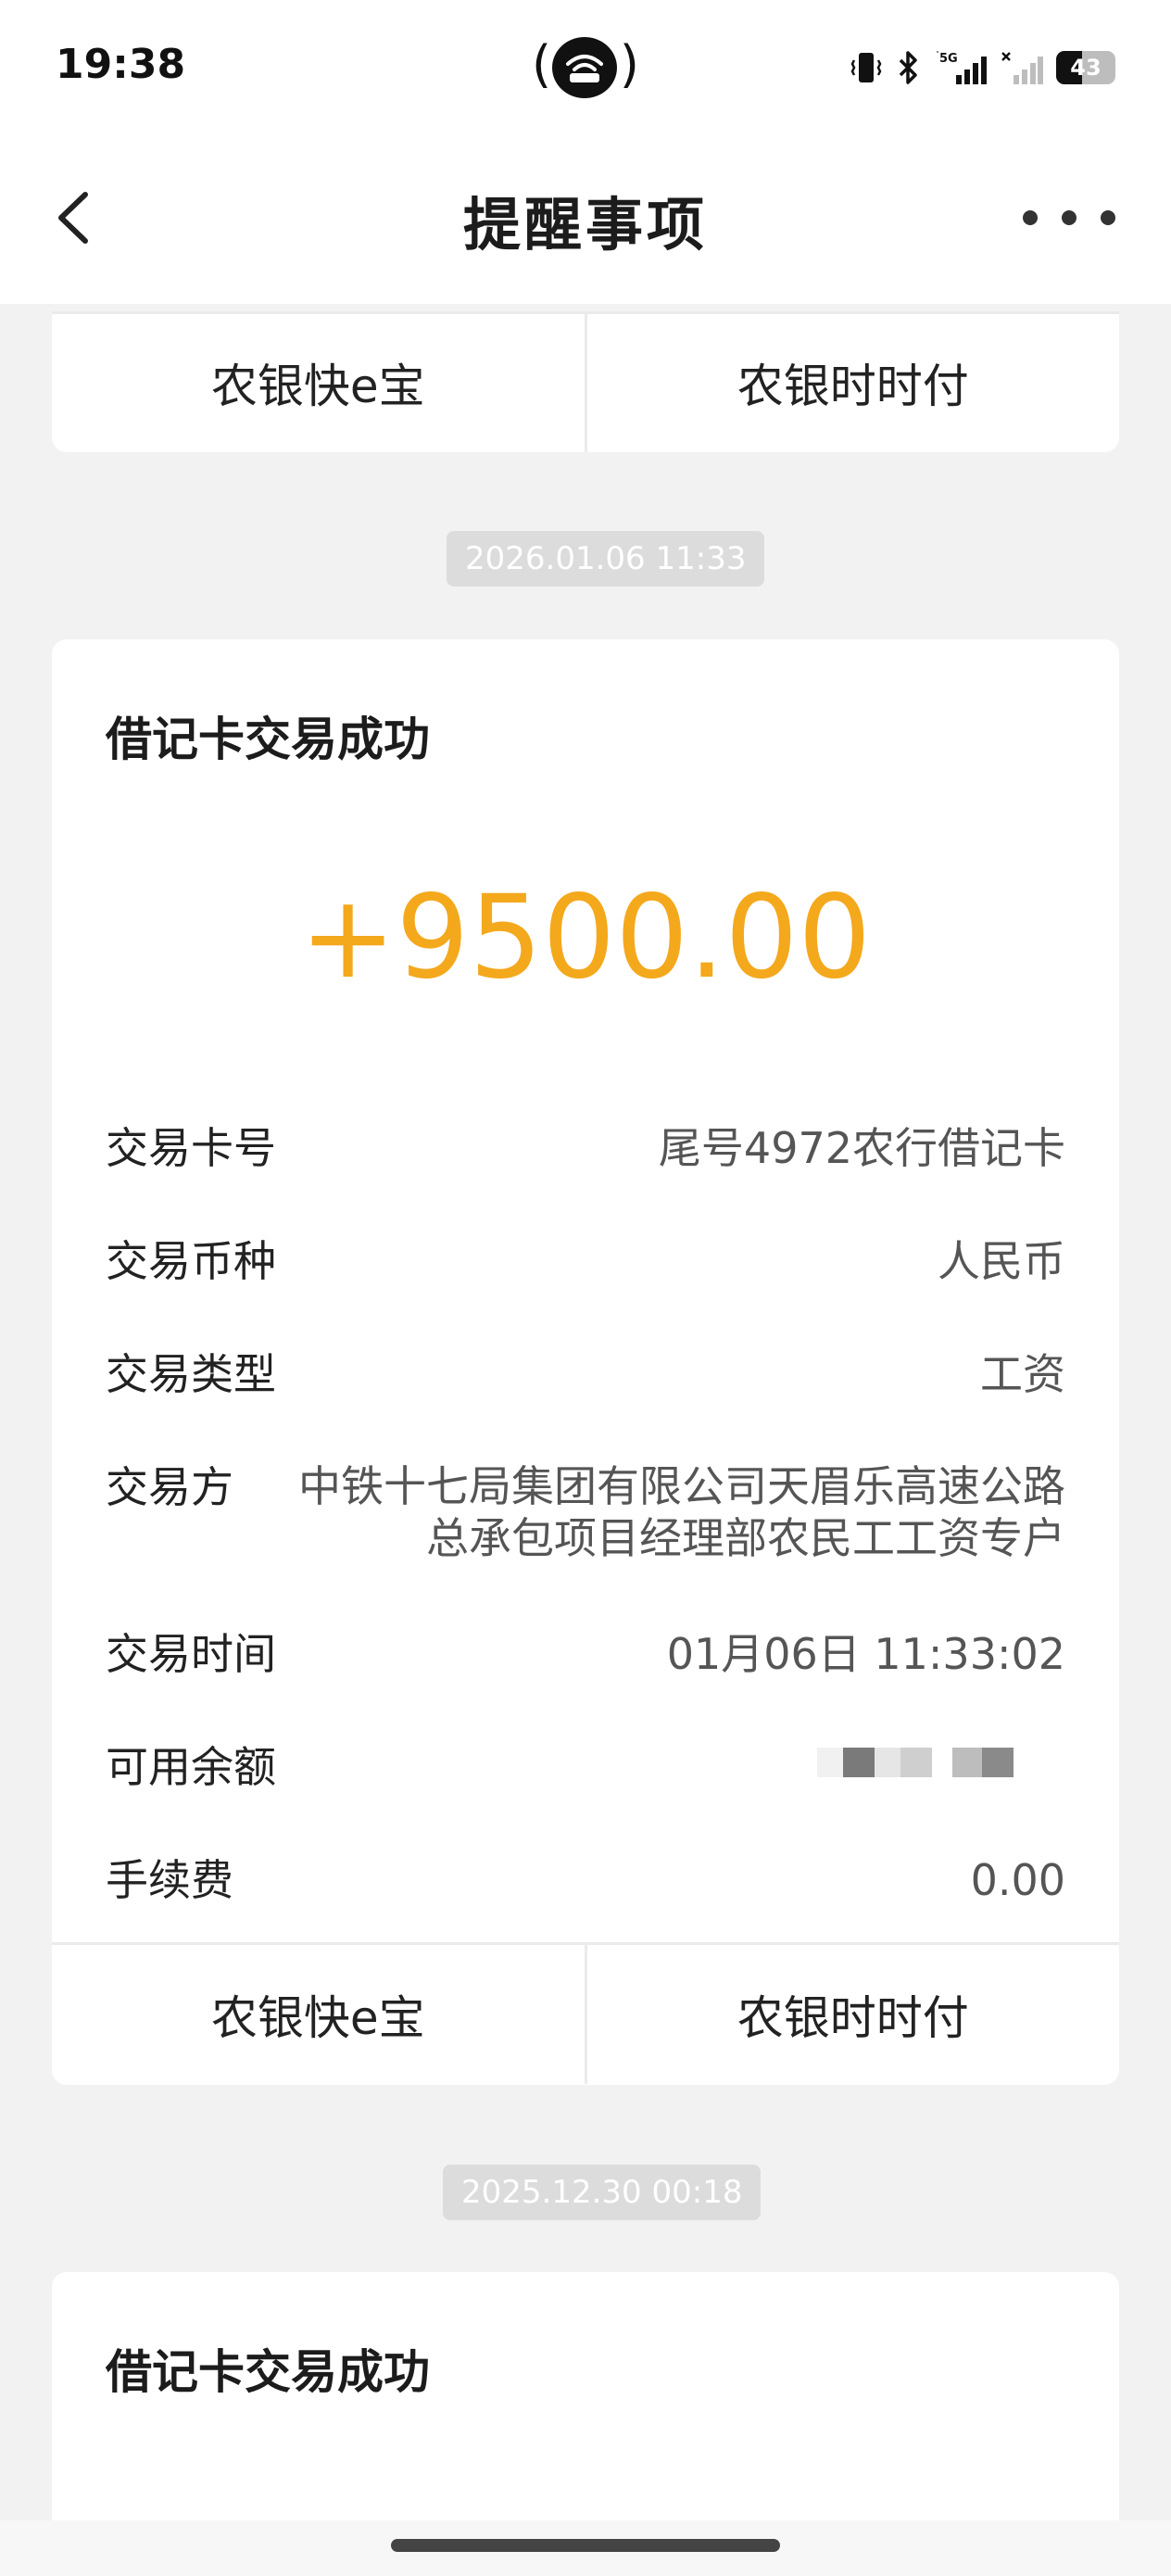 This screenshot has height=2576, width=1171. What do you see at coordinates (585, 2411) in the screenshot?
I see `transaction-card: 借记卡交易成功` at bounding box center [585, 2411].